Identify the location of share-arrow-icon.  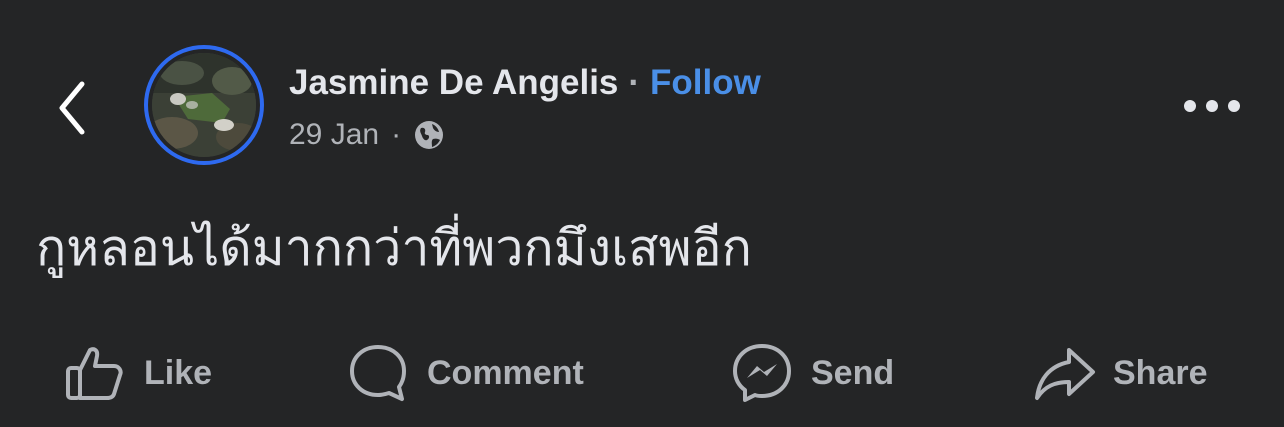
(1065, 373).